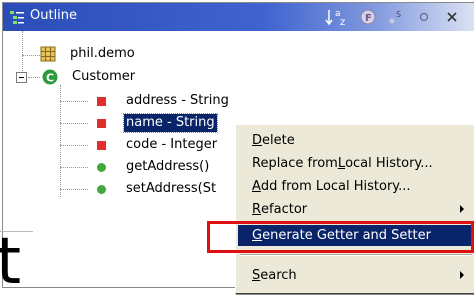  I want to click on menu-text: efactor, so click(284, 209).